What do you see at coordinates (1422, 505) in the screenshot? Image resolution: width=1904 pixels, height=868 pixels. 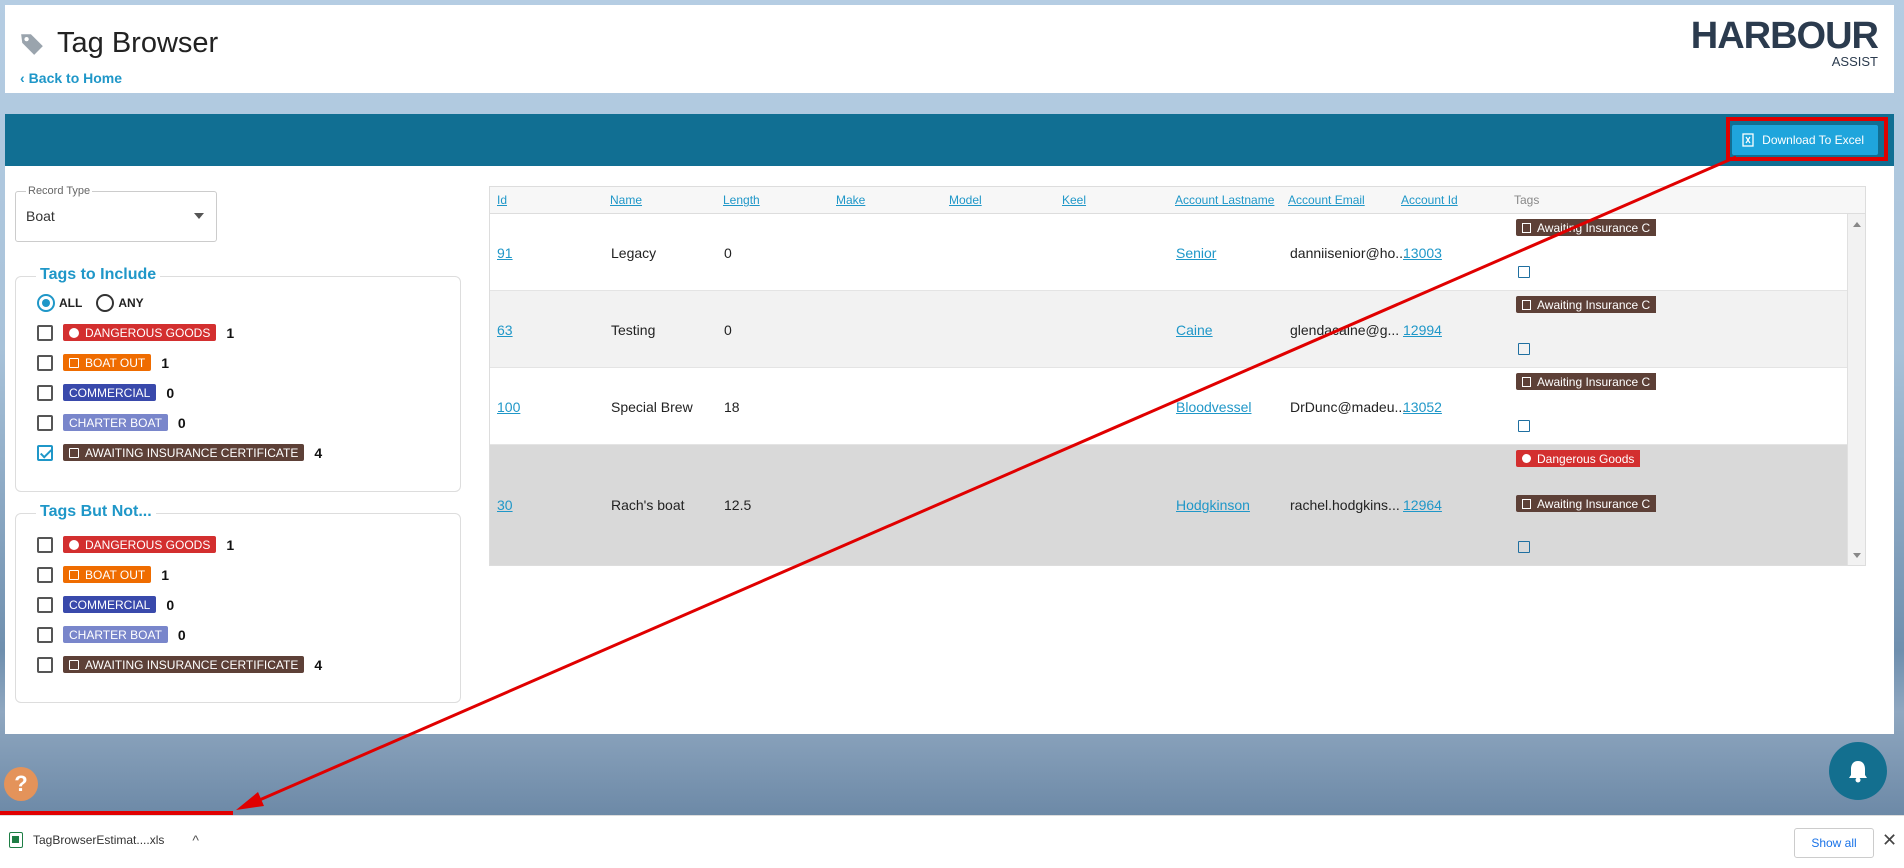 I see `cell-account-id-link: 12964` at bounding box center [1422, 505].